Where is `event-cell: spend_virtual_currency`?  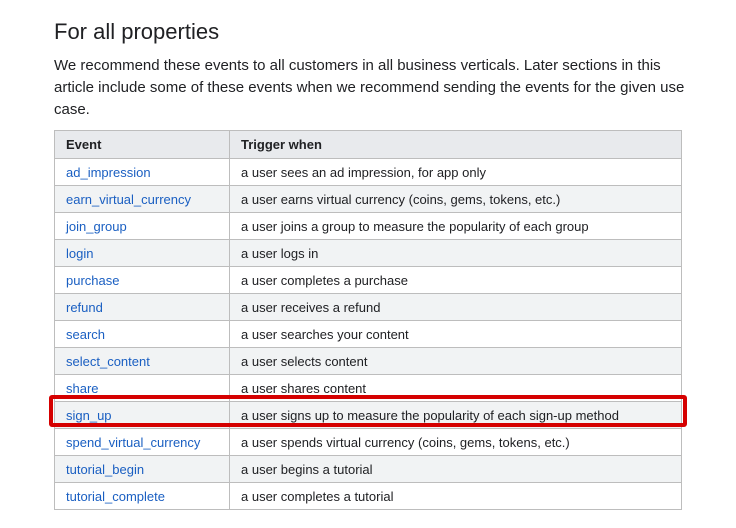
event-cell: spend_virtual_currency is located at coordinates (142, 442).